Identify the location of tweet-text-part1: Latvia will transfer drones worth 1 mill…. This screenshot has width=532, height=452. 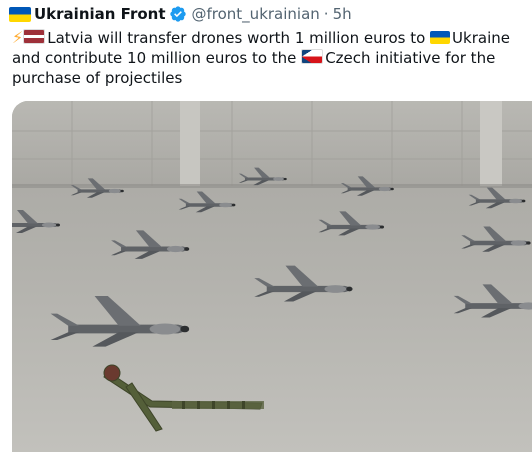
(239, 38).